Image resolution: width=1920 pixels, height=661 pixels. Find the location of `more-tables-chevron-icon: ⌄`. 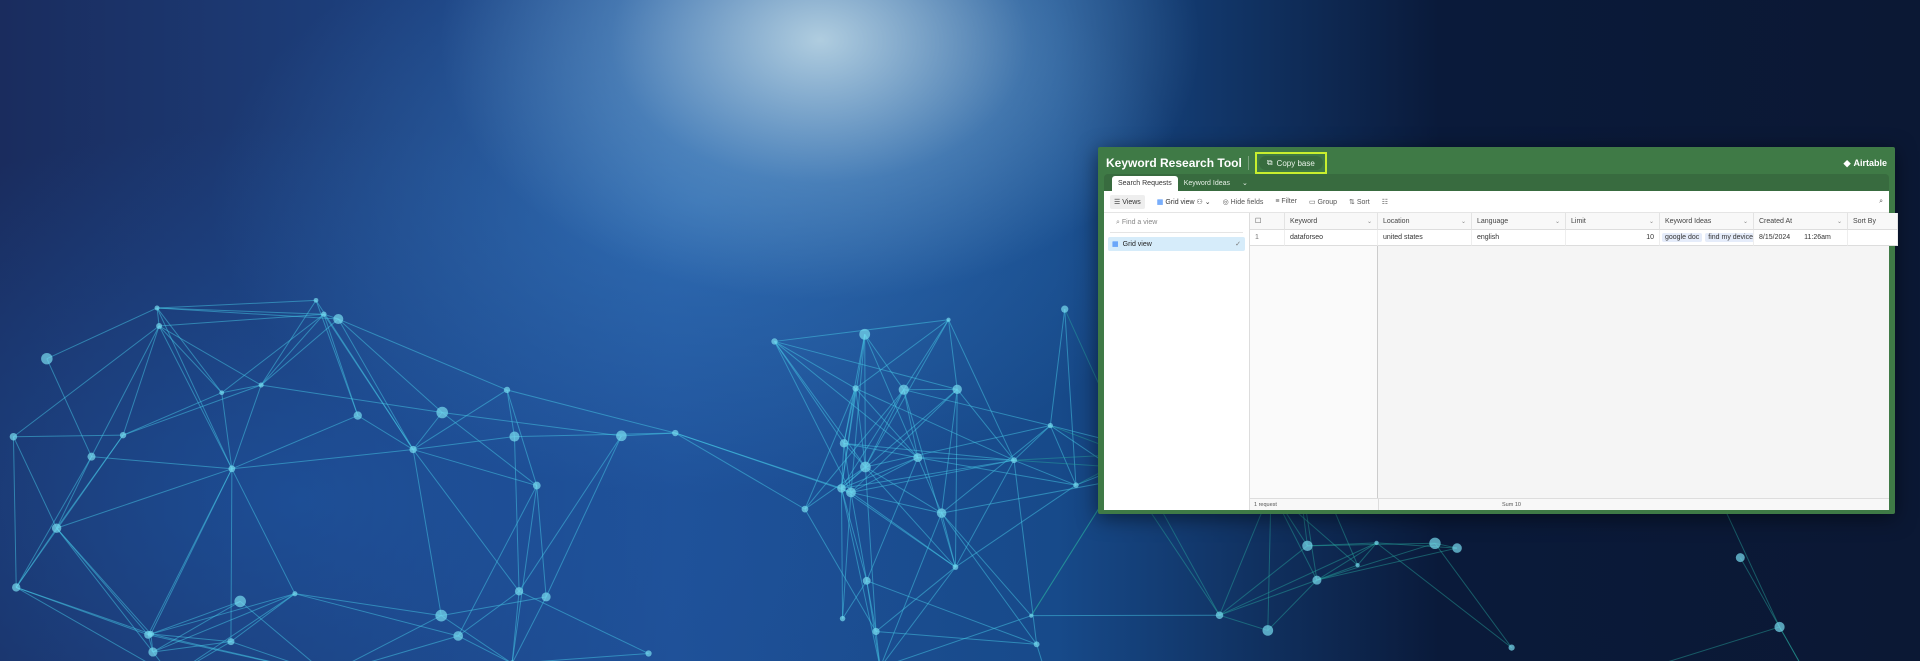

more-tables-chevron-icon: ⌄ is located at coordinates (1245, 183).